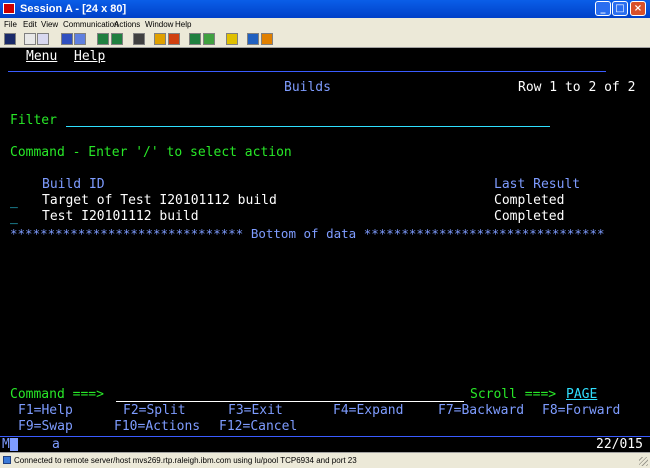 This screenshot has width=650, height=468. I want to click on menu-window: Window, so click(159, 24).